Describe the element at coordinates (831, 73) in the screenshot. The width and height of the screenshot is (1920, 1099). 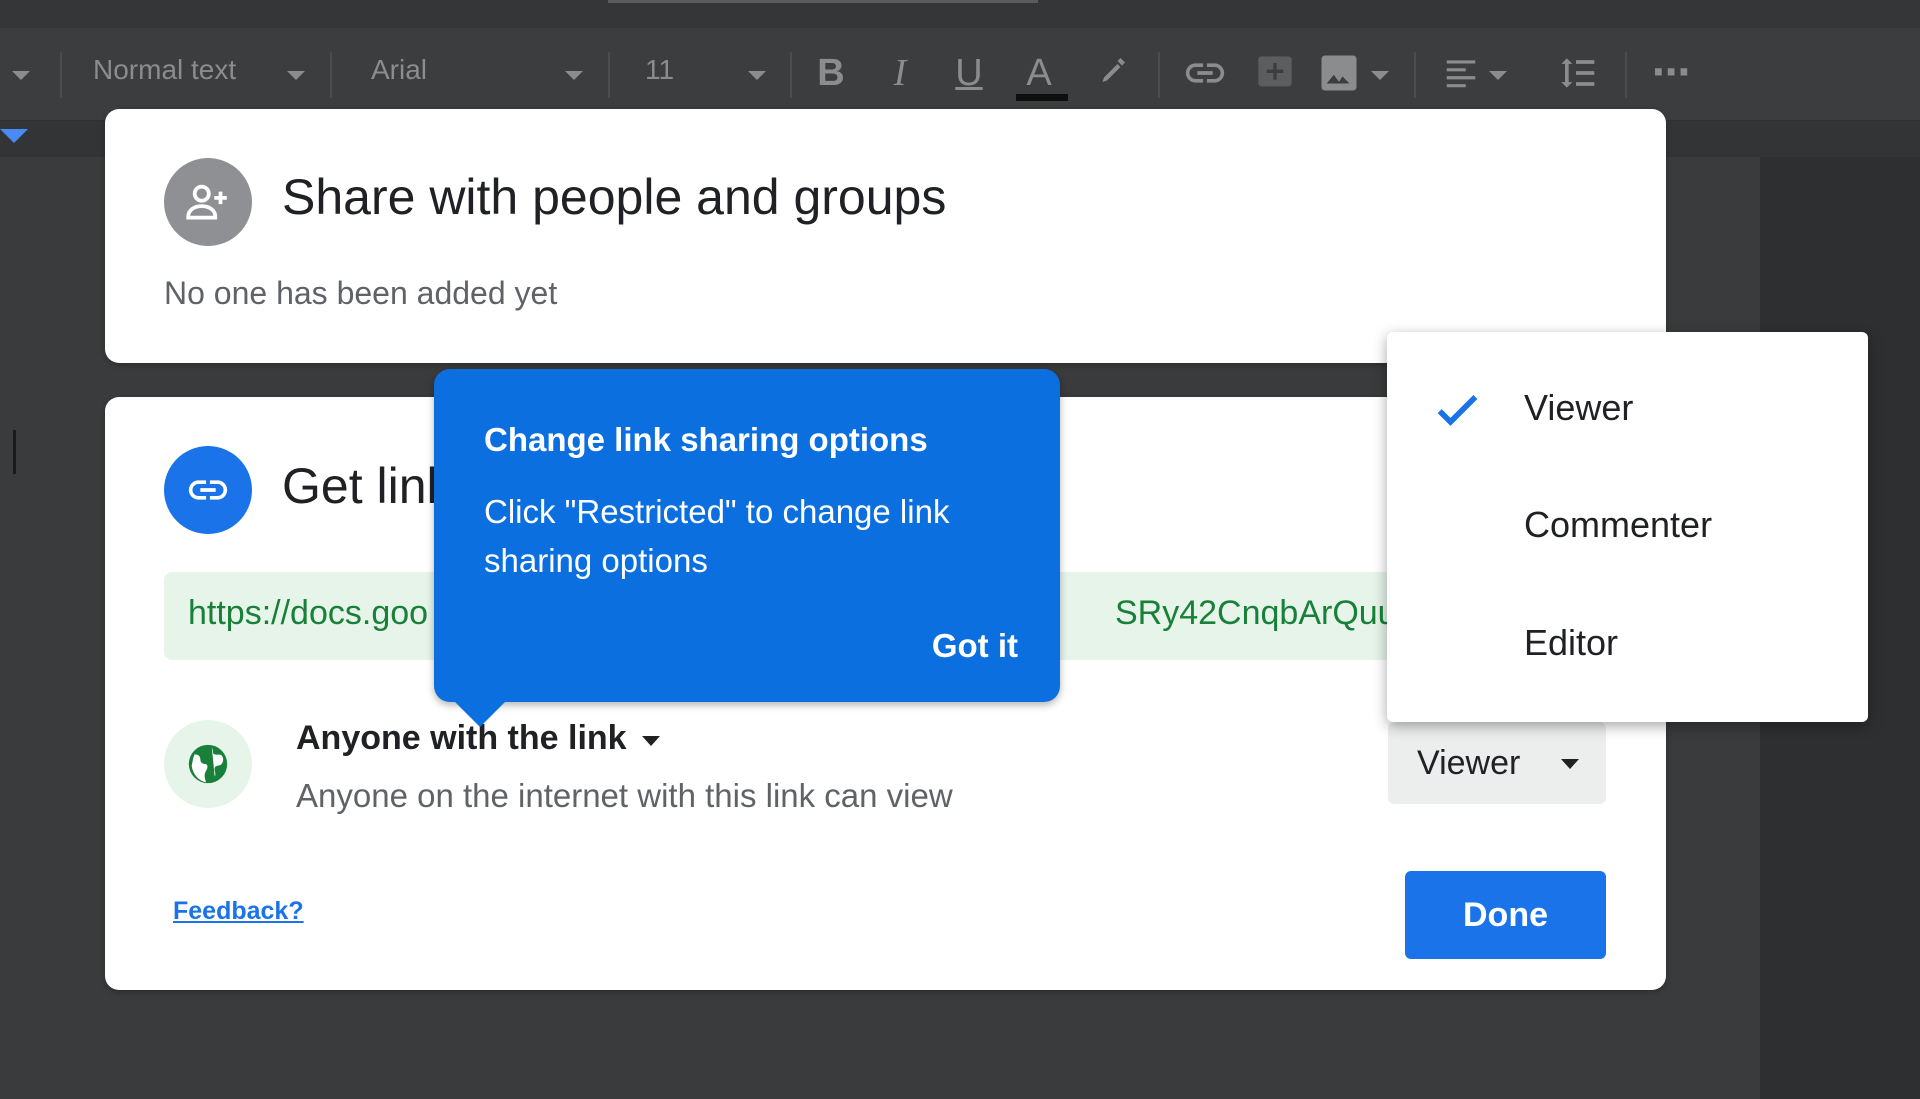
I see `bold-icon: B` at that location.